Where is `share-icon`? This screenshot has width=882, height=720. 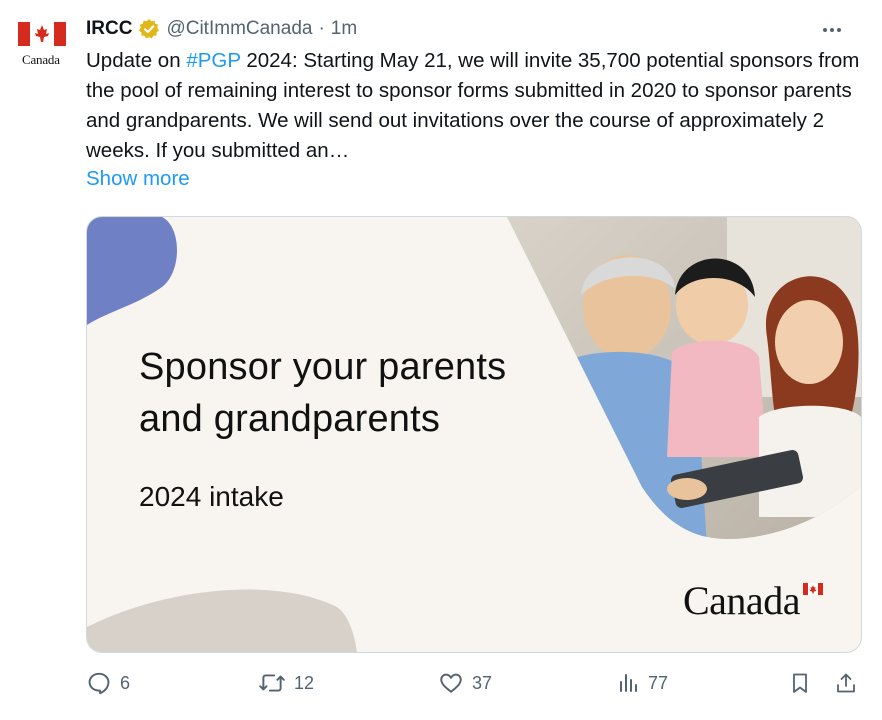
share-icon is located at coordinates (846, 683).